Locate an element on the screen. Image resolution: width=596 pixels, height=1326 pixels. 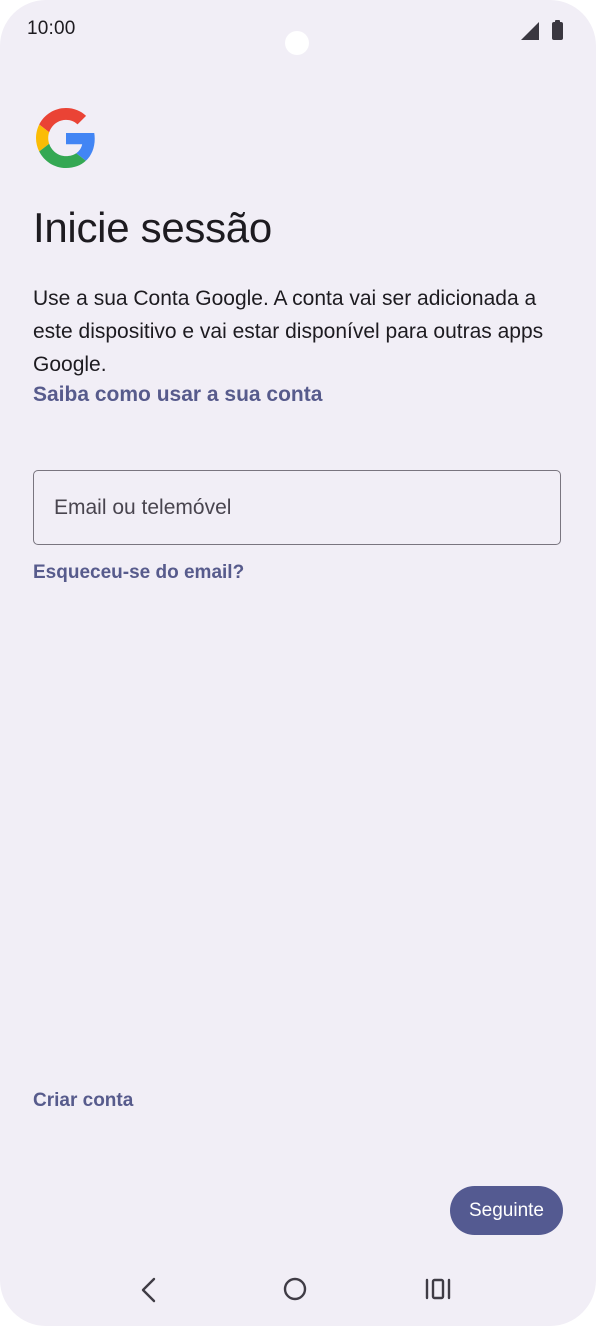
recents-icon is located at coordinates (438, 1289).